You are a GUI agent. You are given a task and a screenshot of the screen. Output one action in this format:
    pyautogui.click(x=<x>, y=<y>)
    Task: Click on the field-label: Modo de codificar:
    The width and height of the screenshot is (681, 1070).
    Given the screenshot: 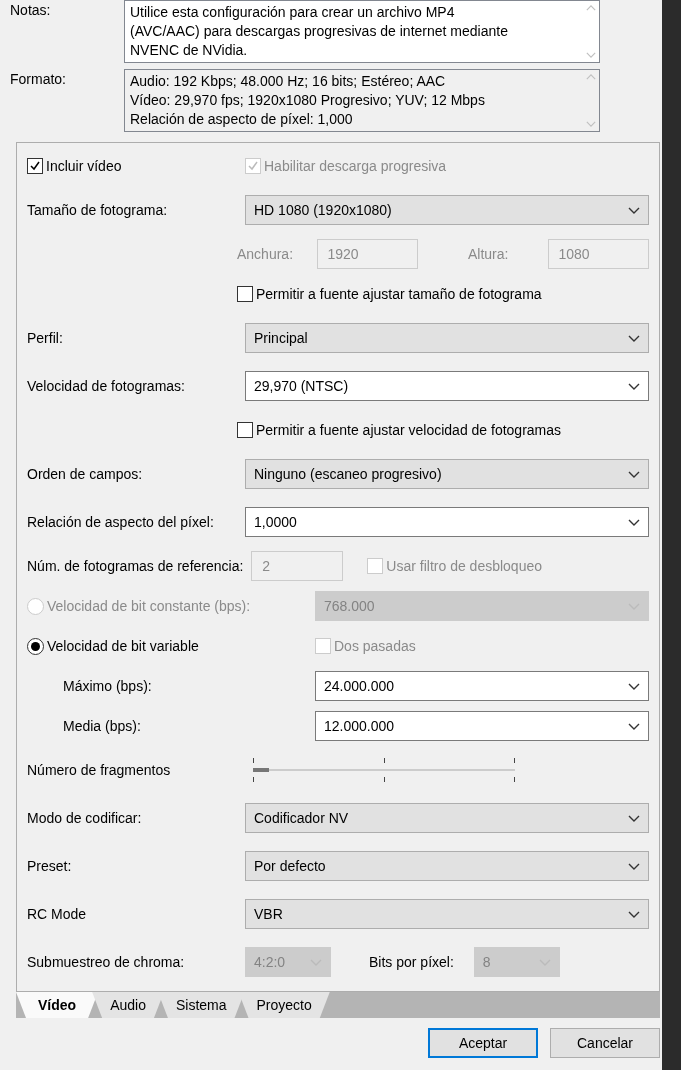 What is the action you would take?
    pyautogui.click(x=85, y=818)
    